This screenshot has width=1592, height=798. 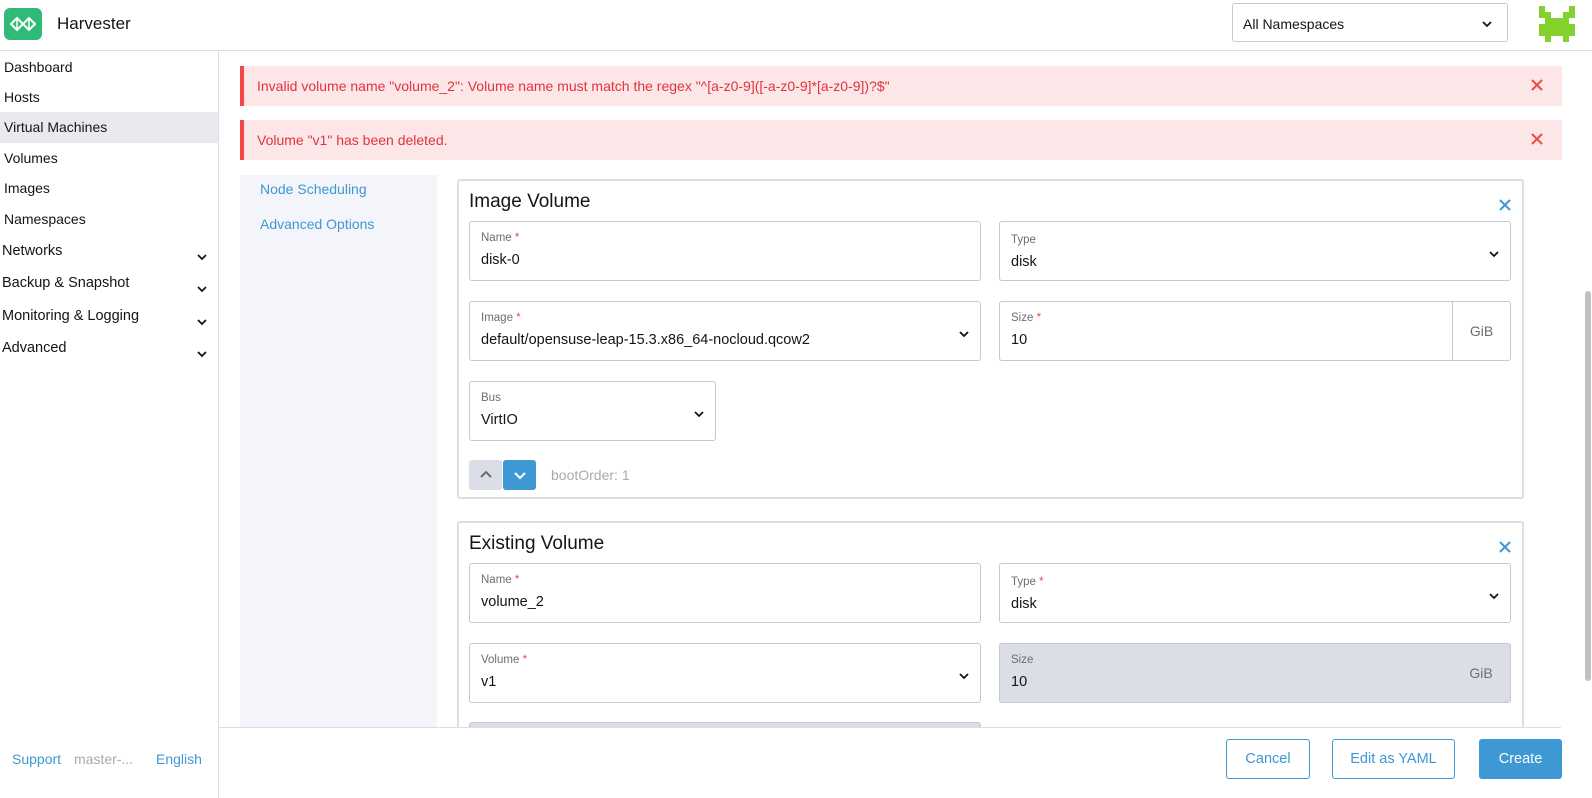 I want to click on harvester-logo-icon, so click(x=23, y=24).